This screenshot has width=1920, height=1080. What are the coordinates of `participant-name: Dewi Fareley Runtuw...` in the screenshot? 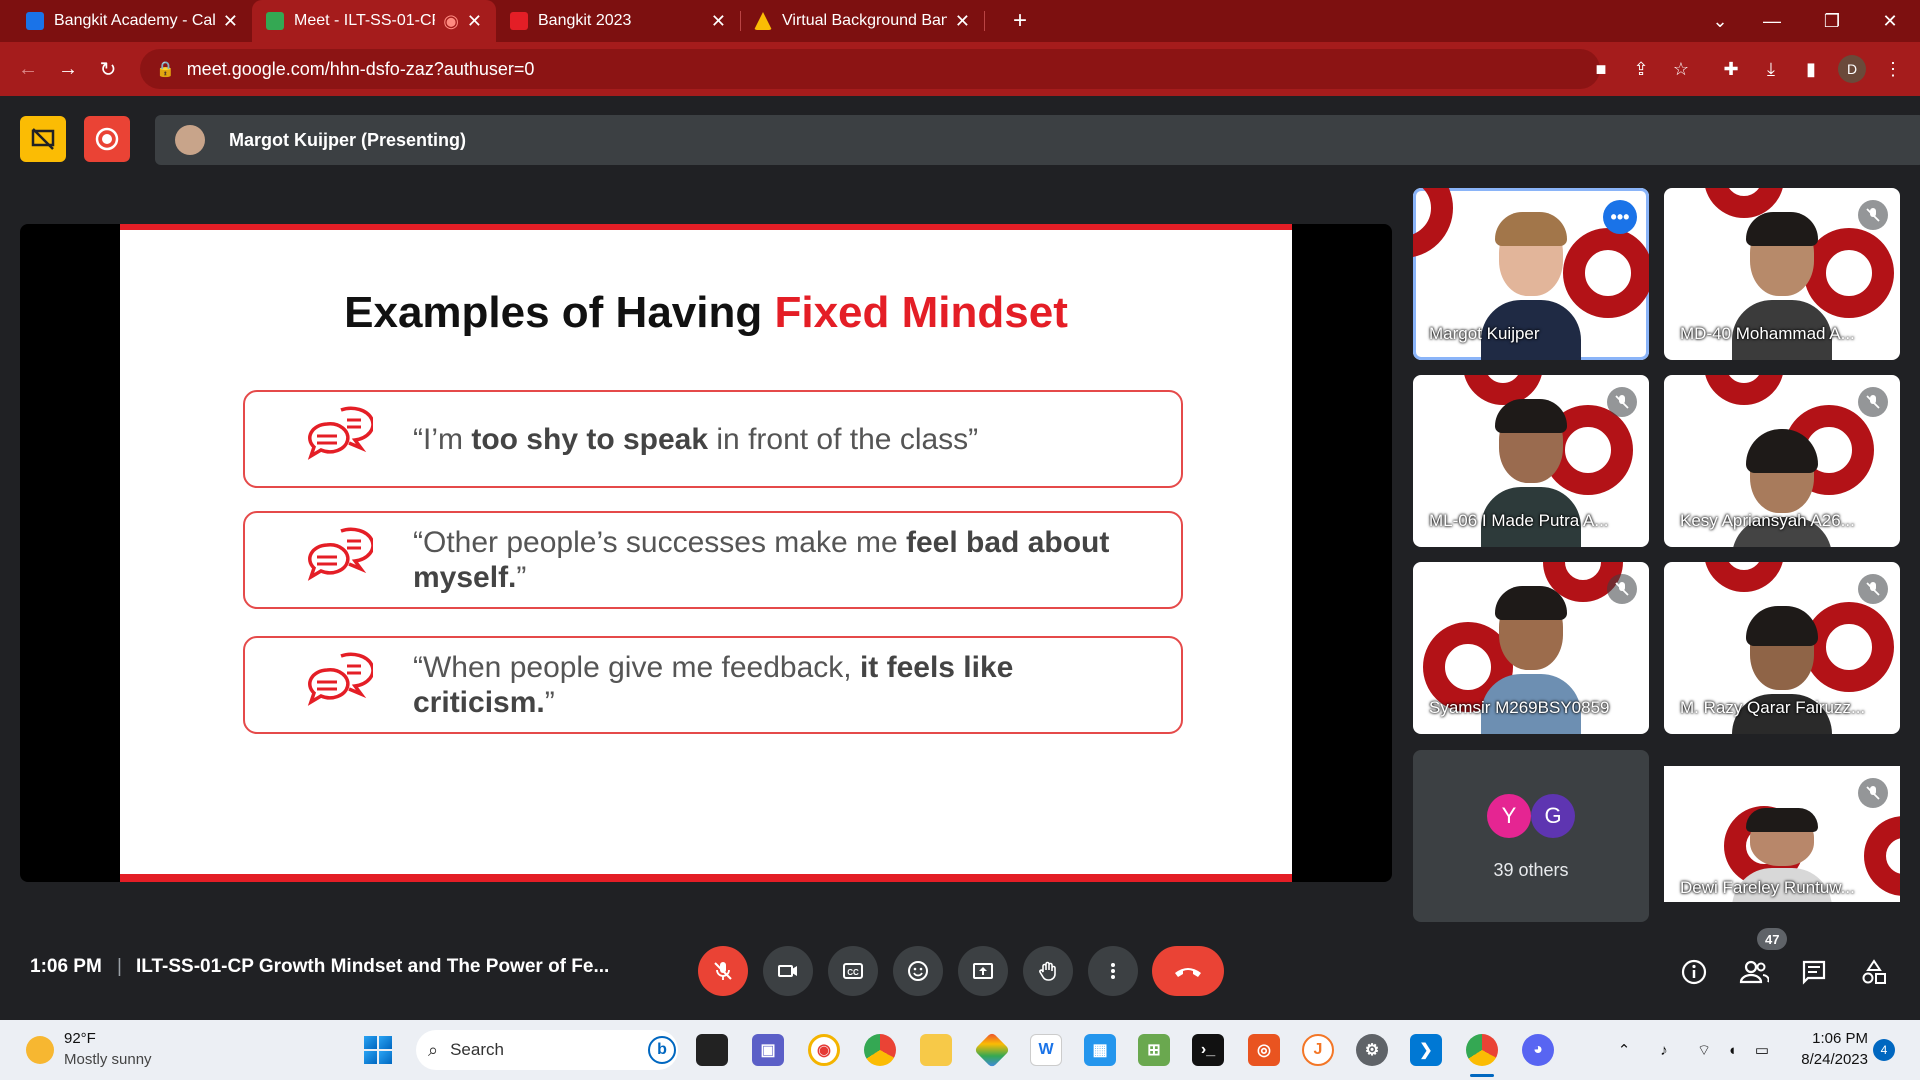 It's located at (1767, 887).